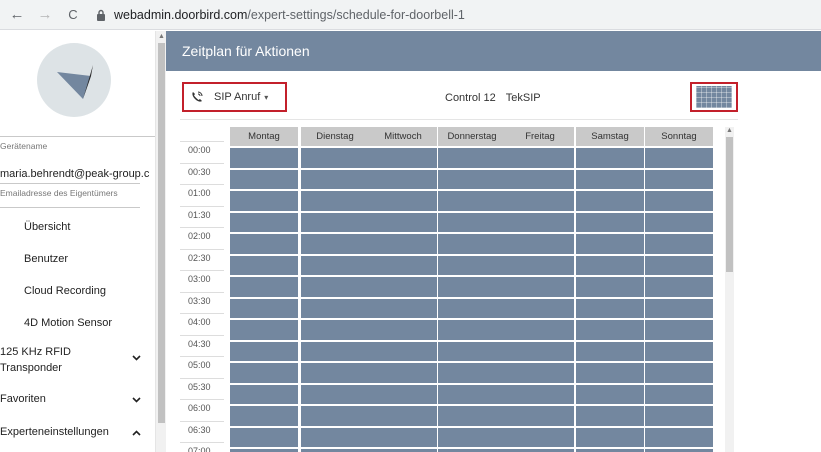 The image size is (821, 452). I want to click on sidebar-item-overview: Übersicht, so click(77, 227).